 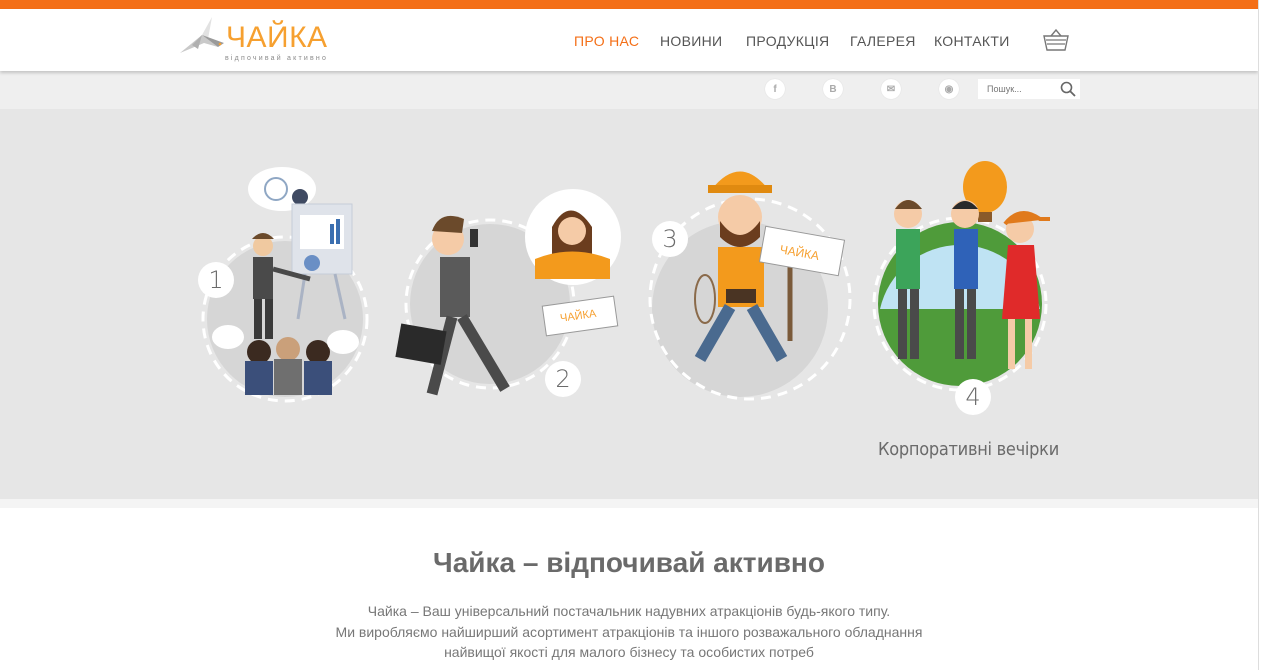 I want to click on nav-gallery: ГАЛЕРЕЯ, so click(x=883, y=41).